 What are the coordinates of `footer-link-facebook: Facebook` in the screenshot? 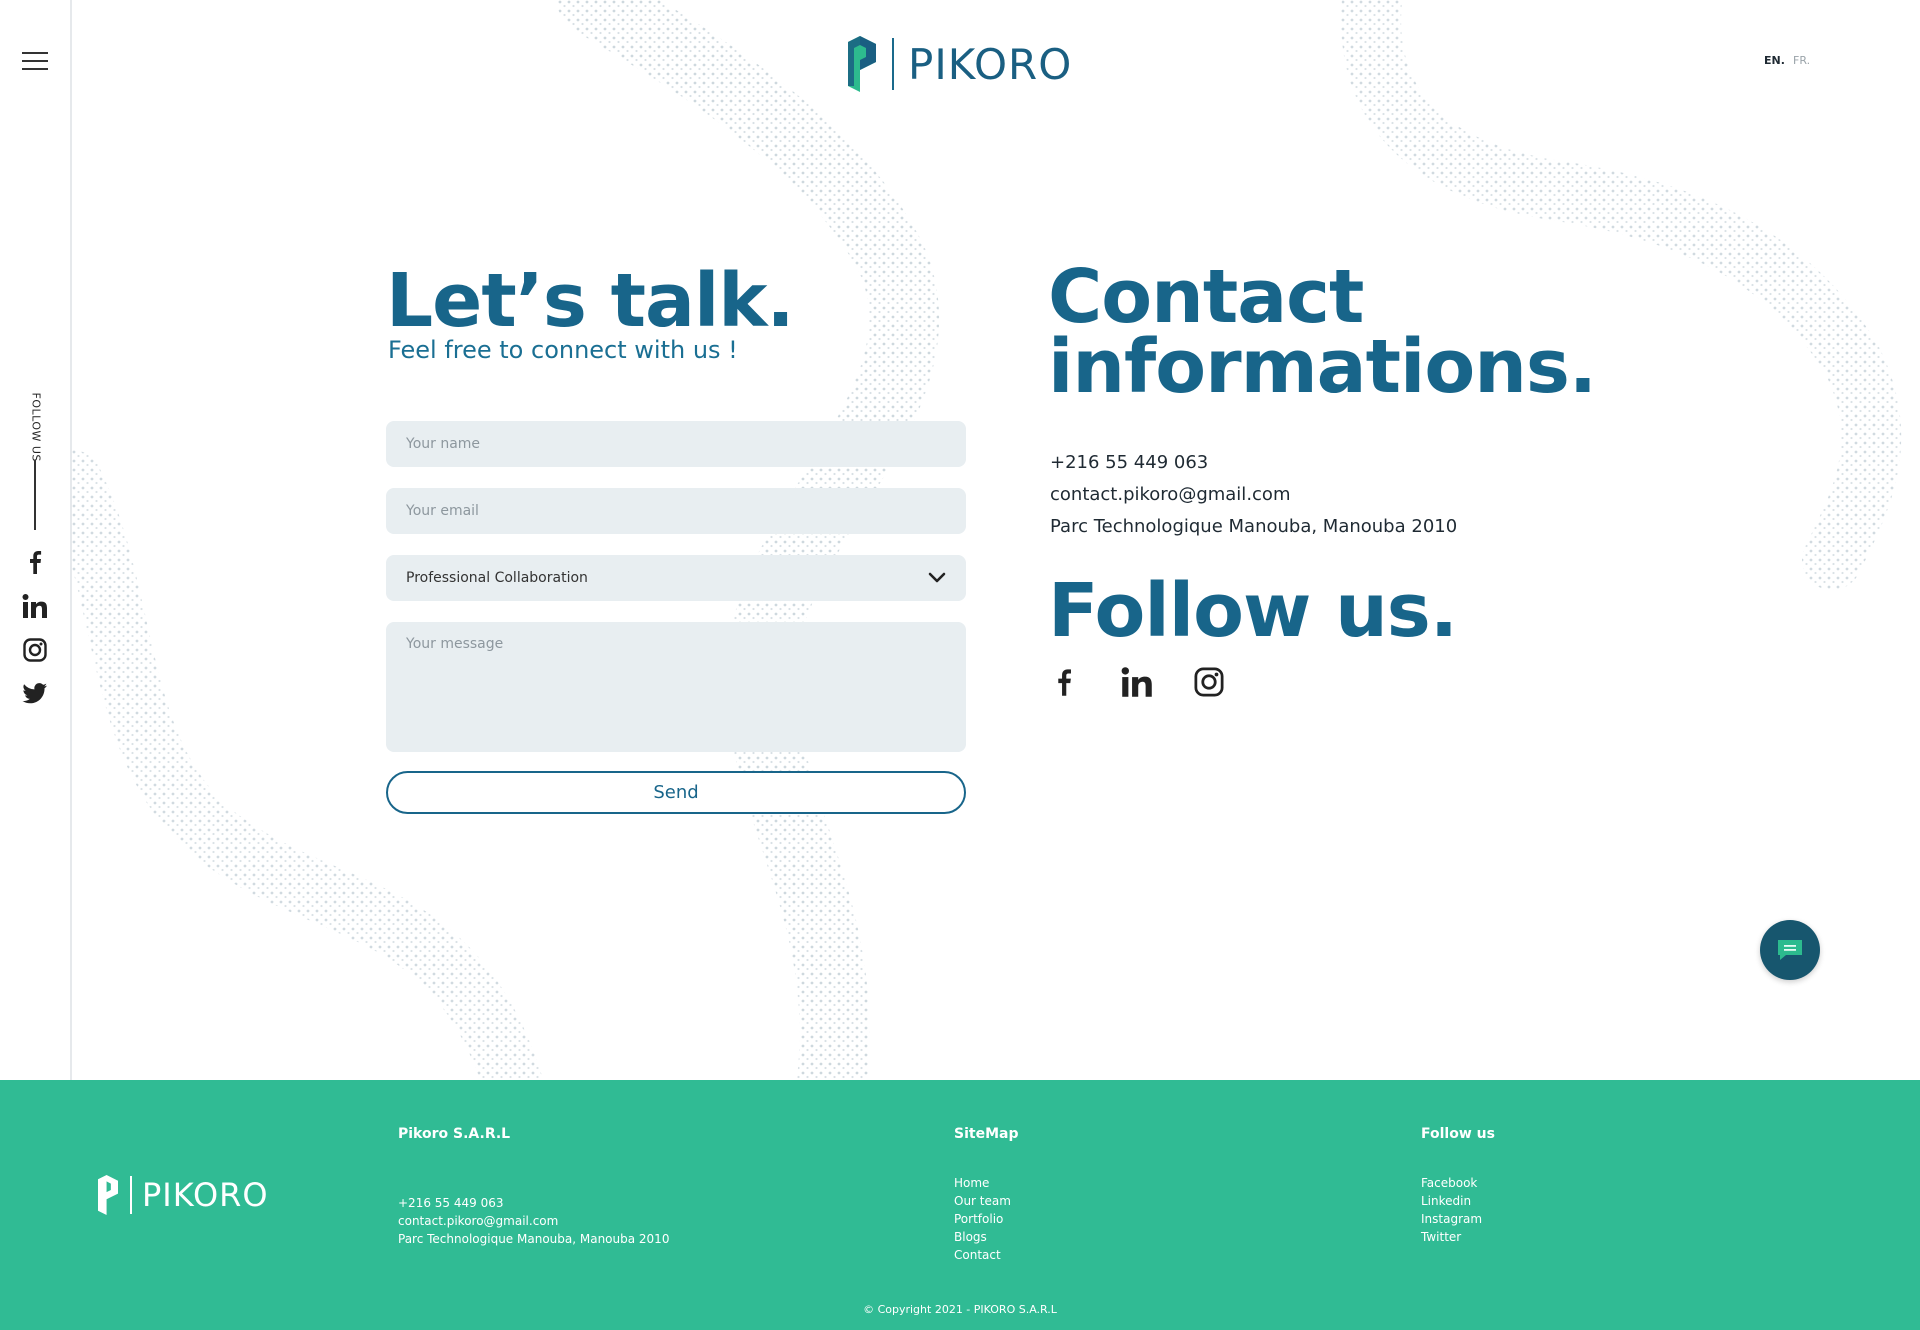 It's located at (1449, 1183).